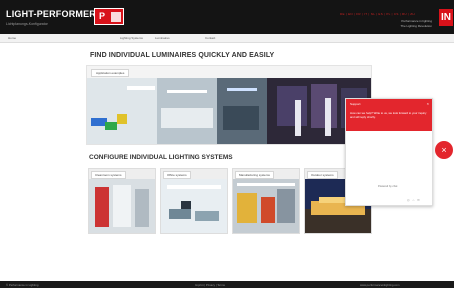  What do you see at coordinates (110, 73) in the screenshot?
I see `application-examples-chip: Application examples` at bounding box center [110, 73].